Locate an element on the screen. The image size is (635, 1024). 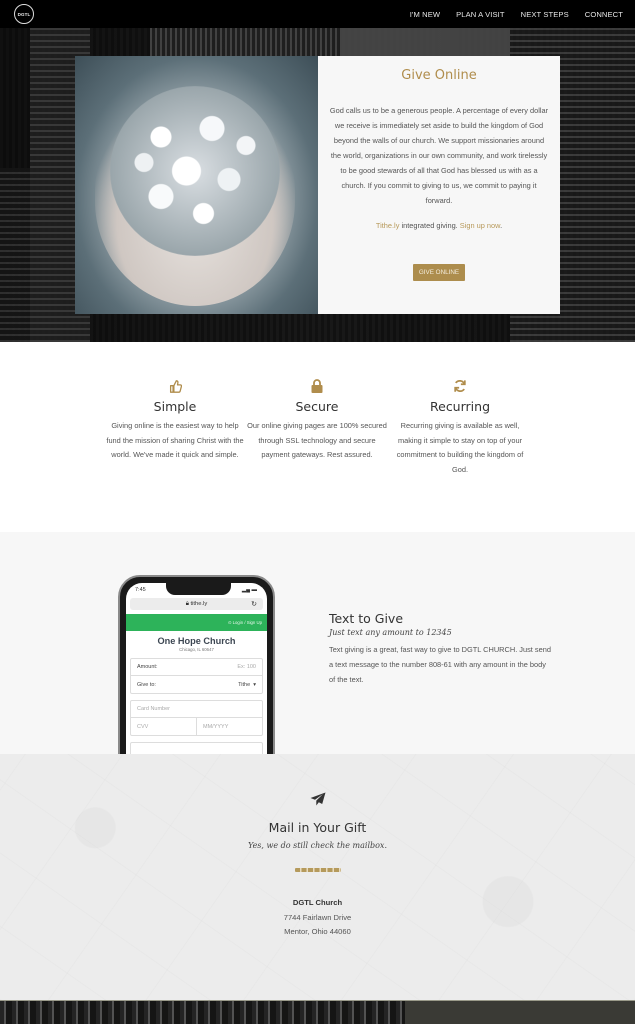
phone-church-name: One Hope Church is located at coordinates (196, 641).